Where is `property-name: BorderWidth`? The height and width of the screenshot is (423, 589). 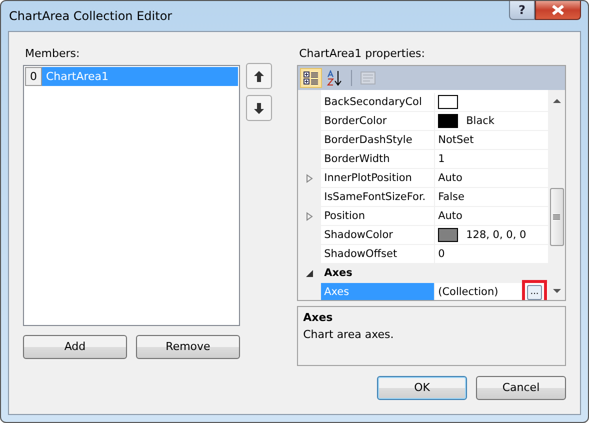
property-name: BorderWidth is located at coordinates (378, 159).